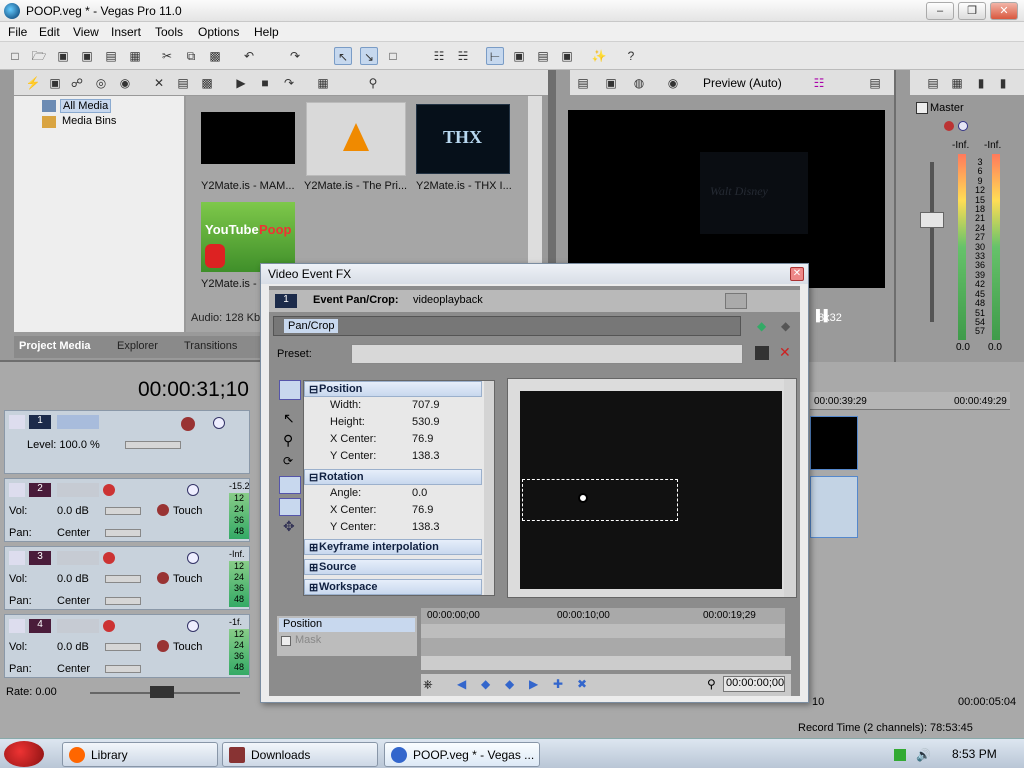  What do you see at coordinates (933, 83) in the screenshot?
I see `master-properties-icon: ▤` at bounding box center [933, 83].